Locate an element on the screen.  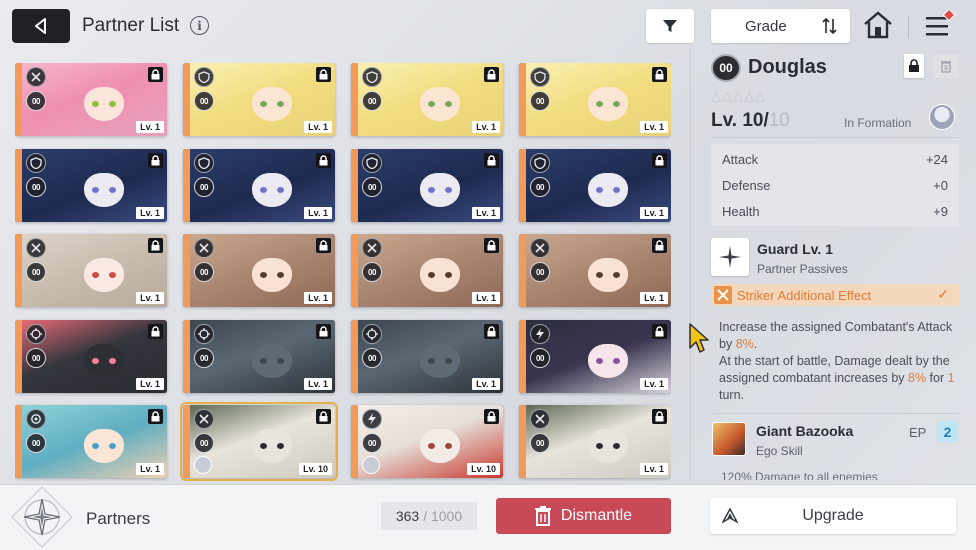
formation-label: In Formation is located at coordinates (878, 123).